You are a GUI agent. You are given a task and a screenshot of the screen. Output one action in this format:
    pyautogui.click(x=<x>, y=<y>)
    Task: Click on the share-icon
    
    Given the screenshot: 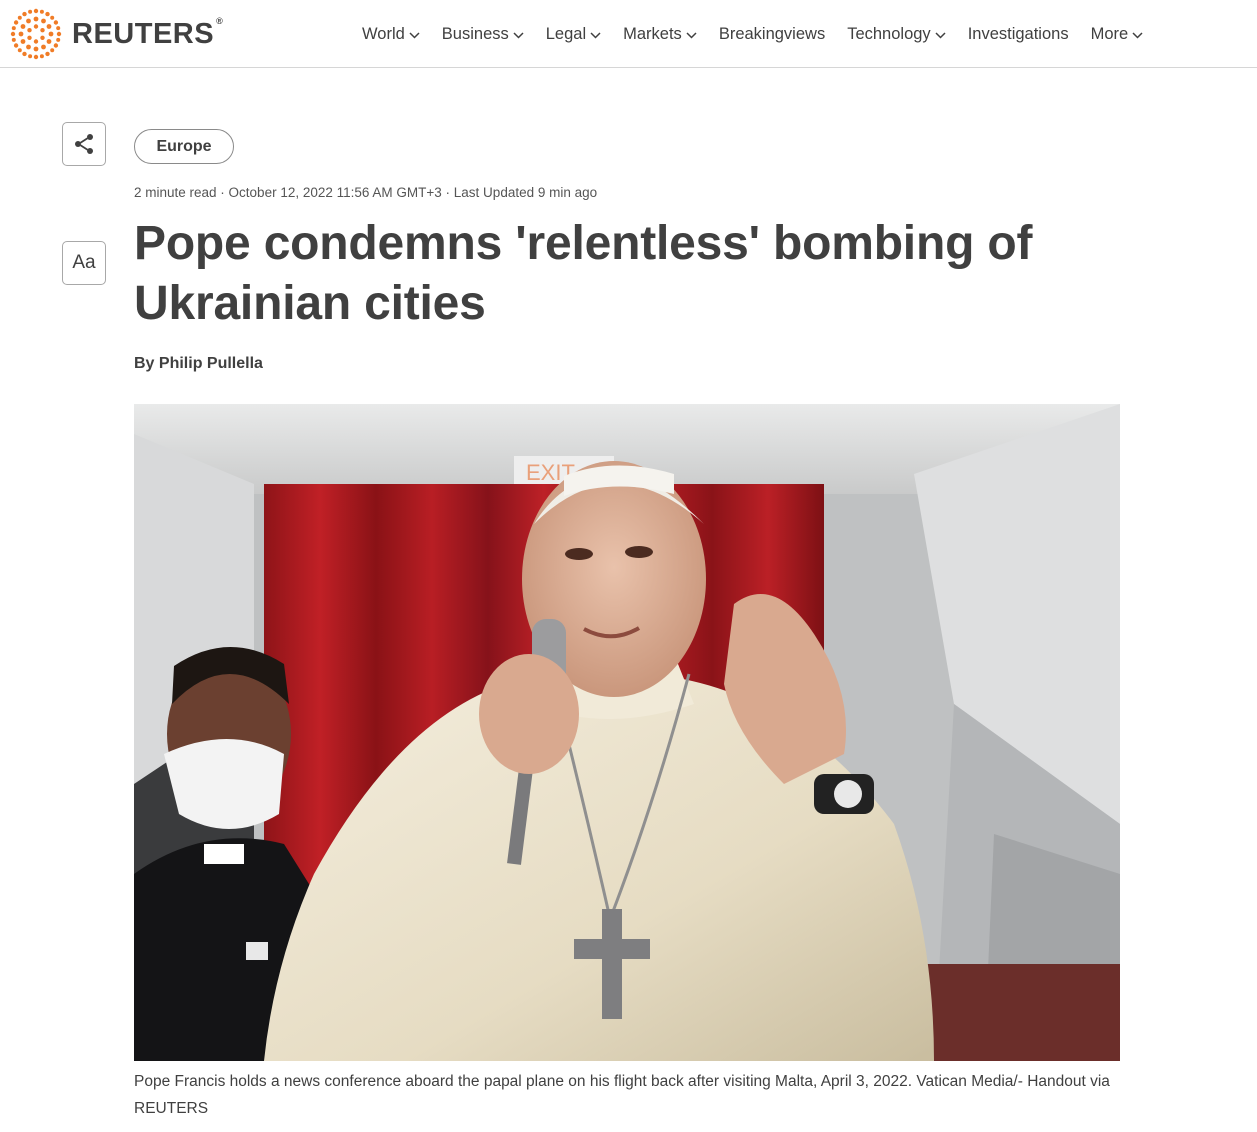 What is the action you would take?
    pyautogui.click(x=84, y=144)
    